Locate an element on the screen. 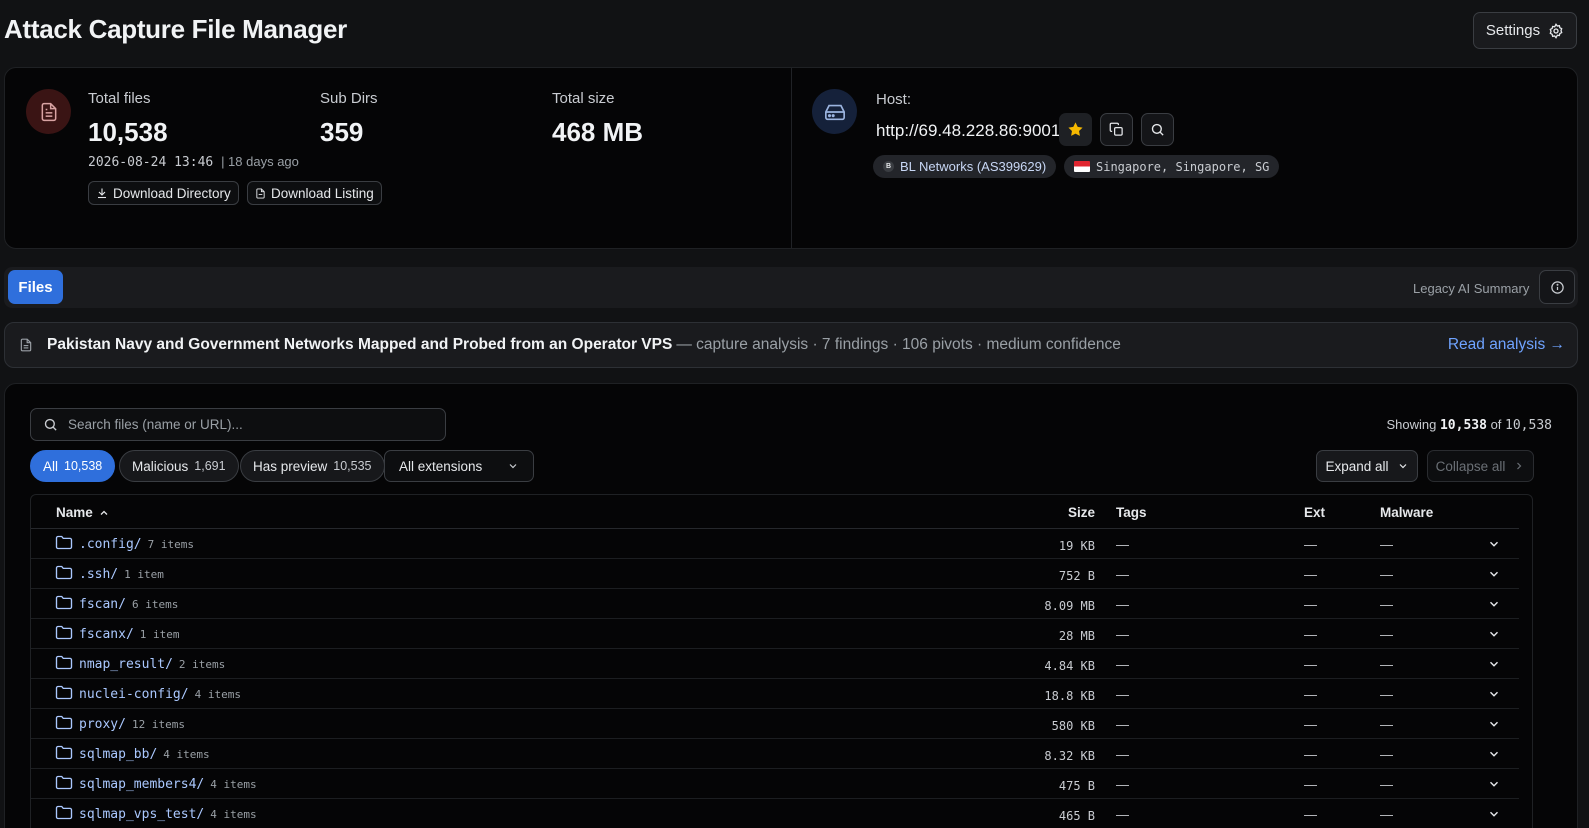 This screenshot has height=828, width=1589. total-files-label: Total files is located at coordinates (119, 98).